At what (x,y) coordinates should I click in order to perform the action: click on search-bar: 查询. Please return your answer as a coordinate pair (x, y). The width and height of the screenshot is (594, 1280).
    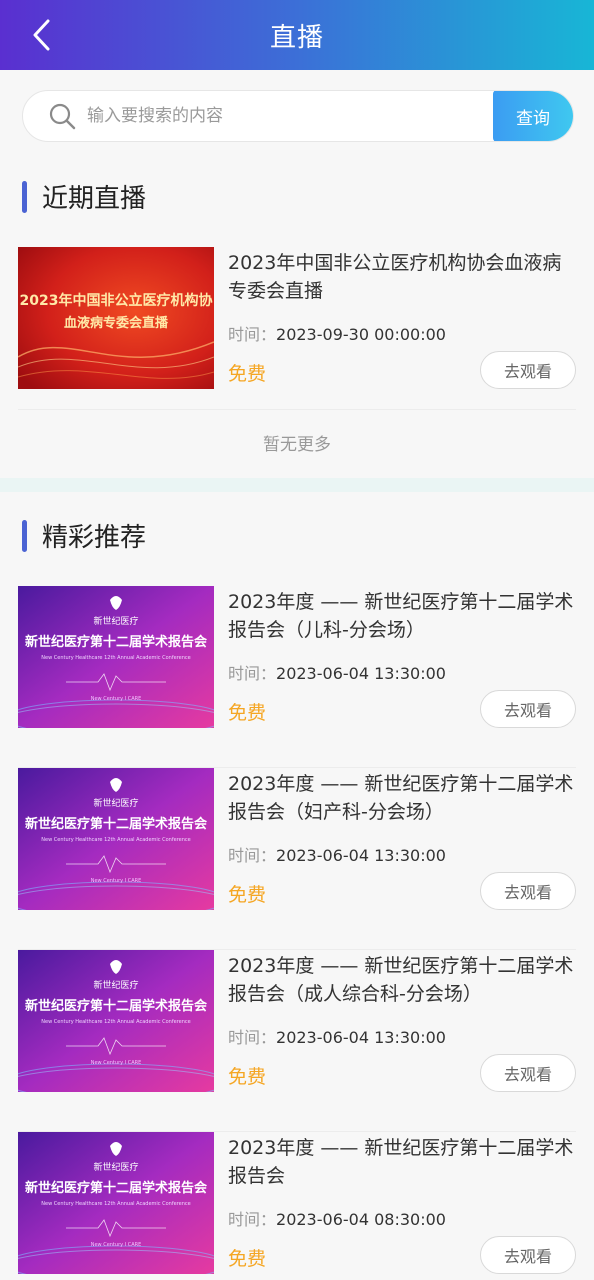
    Looking at the image, I should click on (298, 116).